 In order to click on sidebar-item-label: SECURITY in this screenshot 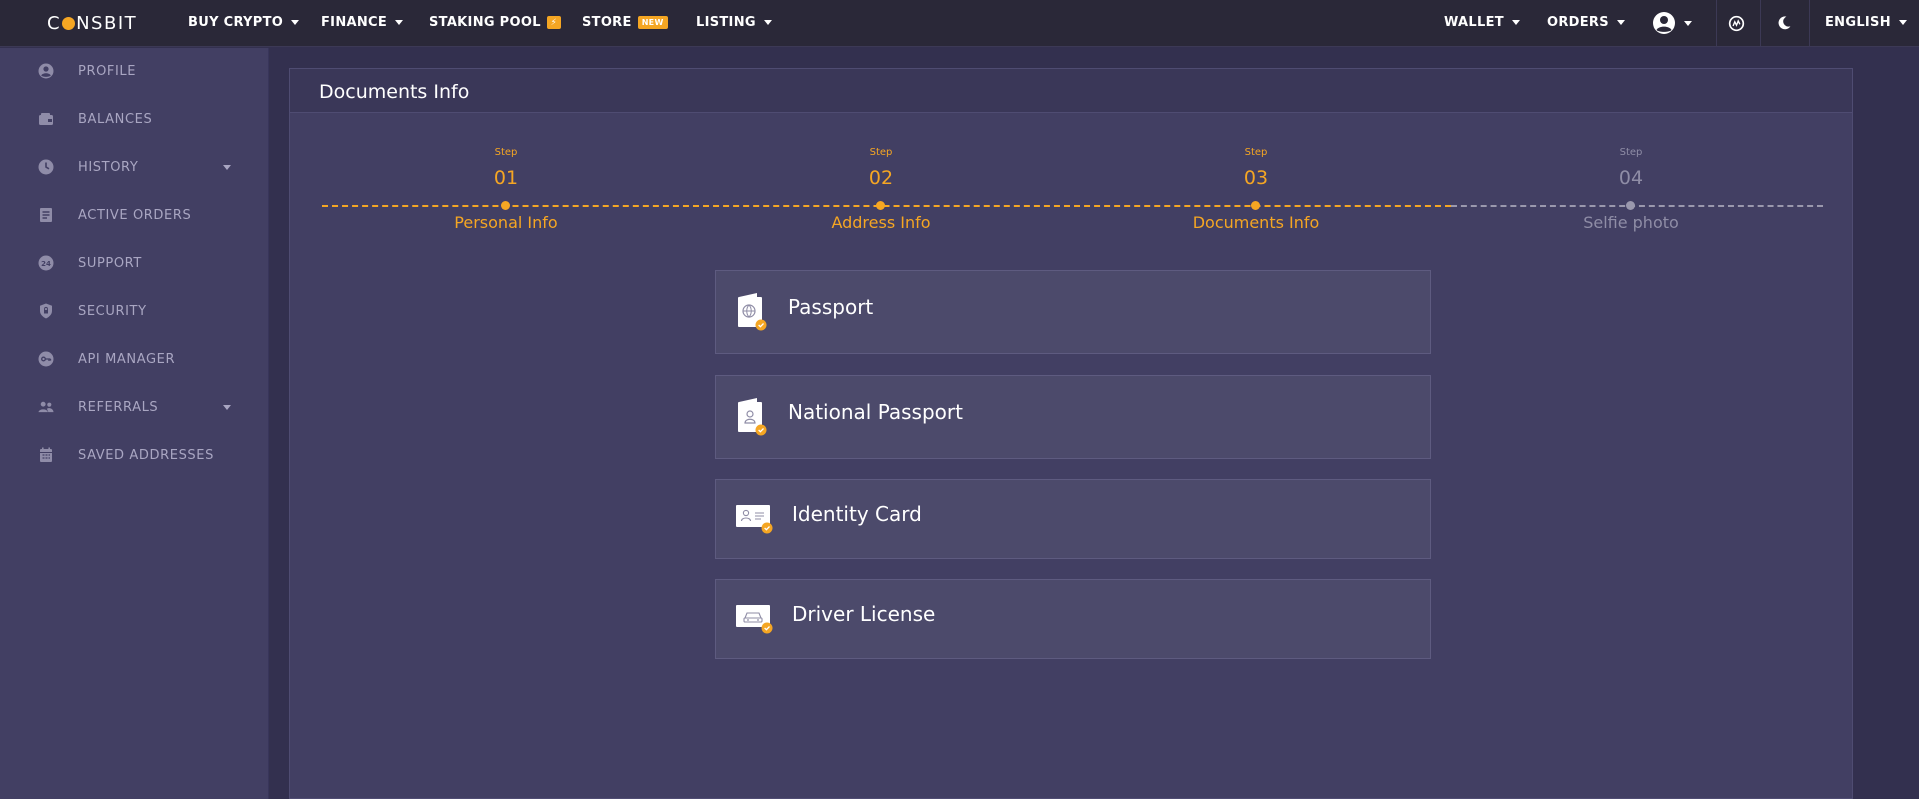, I will do `click(112, 311)`.